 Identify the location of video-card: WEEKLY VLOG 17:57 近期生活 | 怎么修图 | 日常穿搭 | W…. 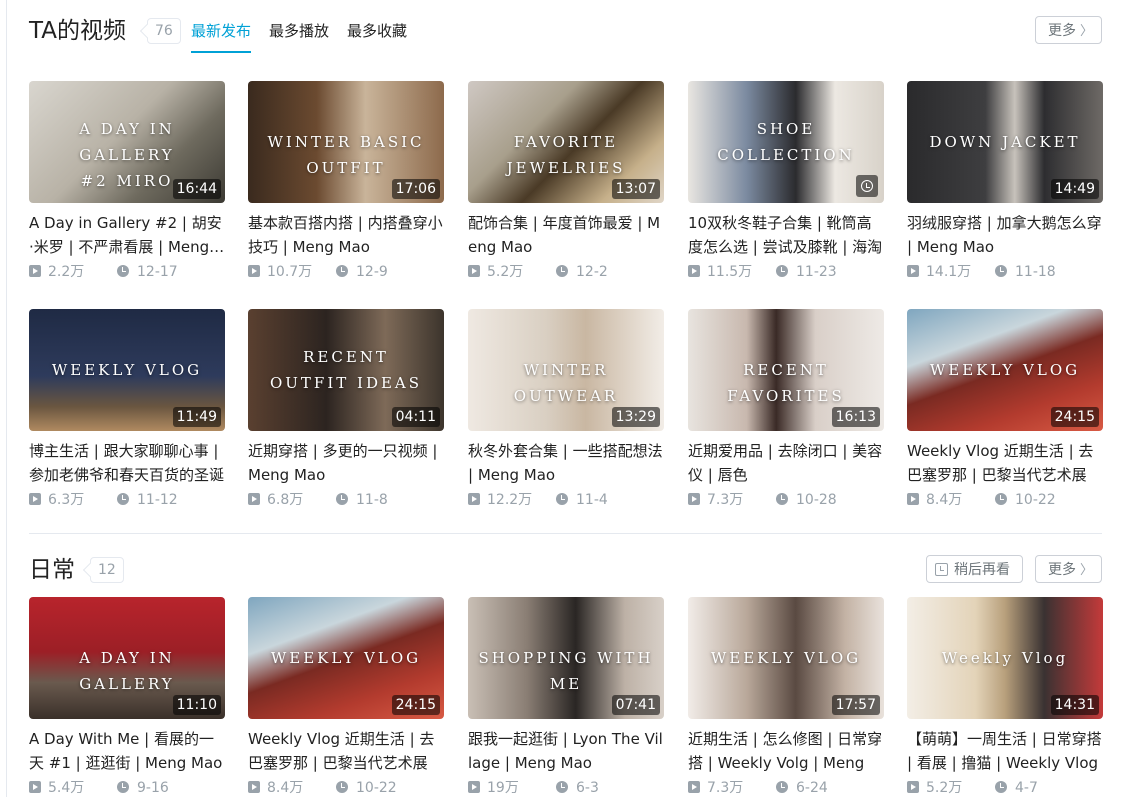
(786, 697).